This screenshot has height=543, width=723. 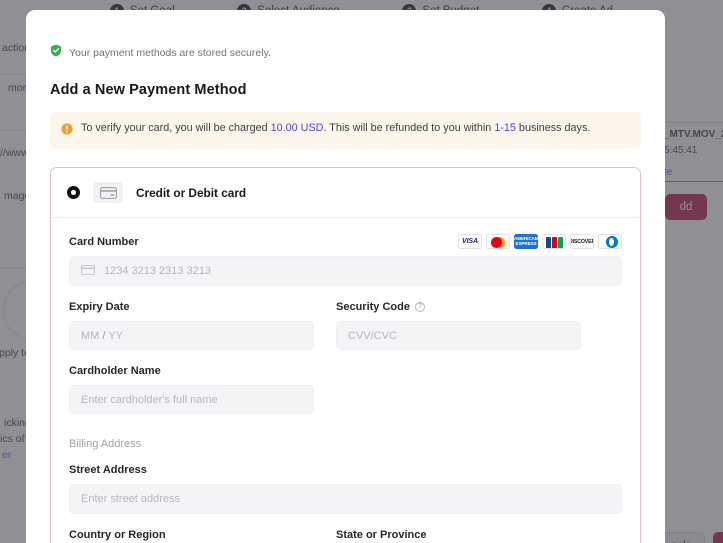 I want to click on credit-card-option-row: Credit or Debit card, so click(x=345, y=193).